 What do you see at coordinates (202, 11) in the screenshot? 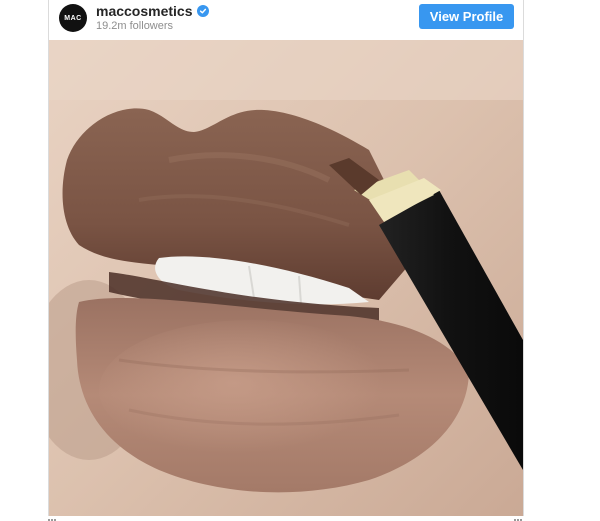
I see `verified-badge-icon` at bounding box center [202, 11].